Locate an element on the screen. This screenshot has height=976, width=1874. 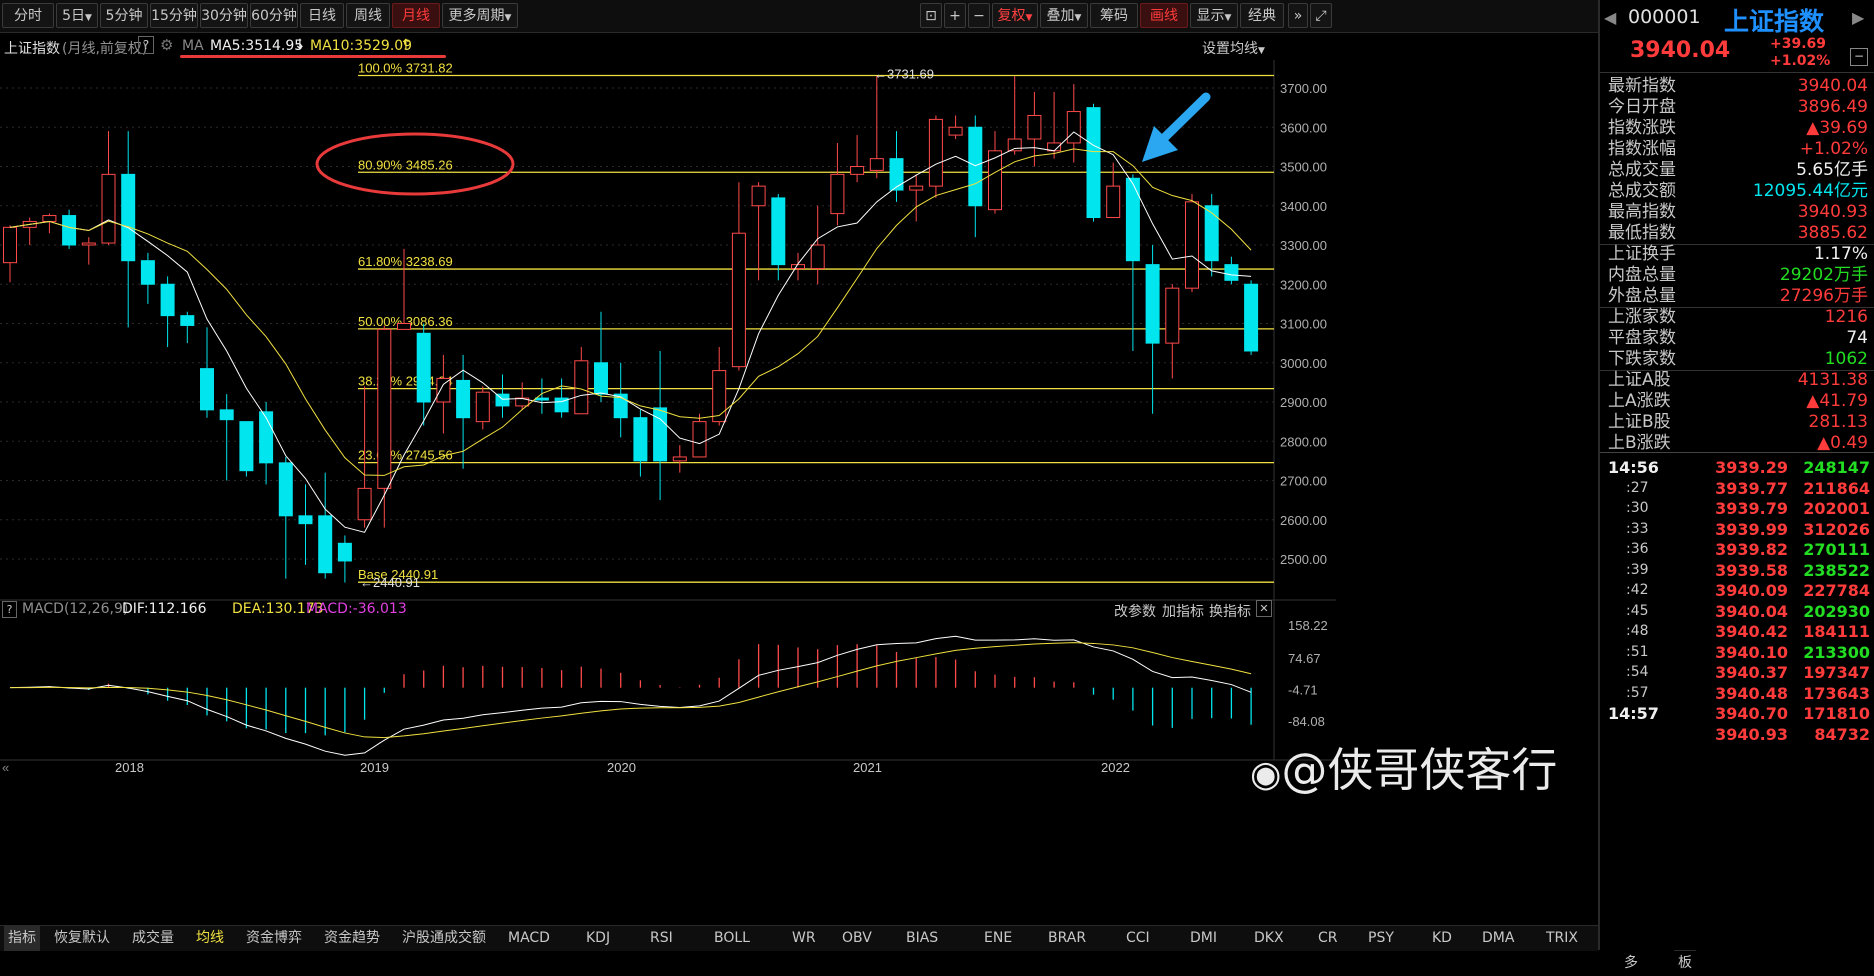
y-tick-label: 3100.00 is located at coordinates (1303, 324).